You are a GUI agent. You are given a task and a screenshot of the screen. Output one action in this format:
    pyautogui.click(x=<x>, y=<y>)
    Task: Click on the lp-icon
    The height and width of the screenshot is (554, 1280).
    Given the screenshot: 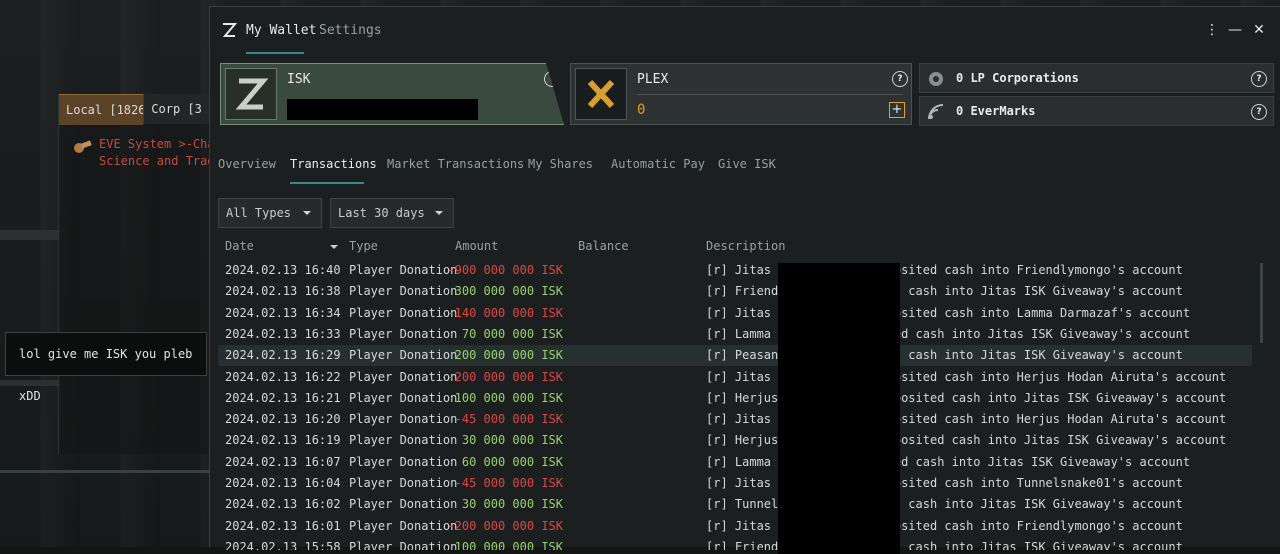 What is the action you would take?
    pyautogui.click(x=936, y=79)
    